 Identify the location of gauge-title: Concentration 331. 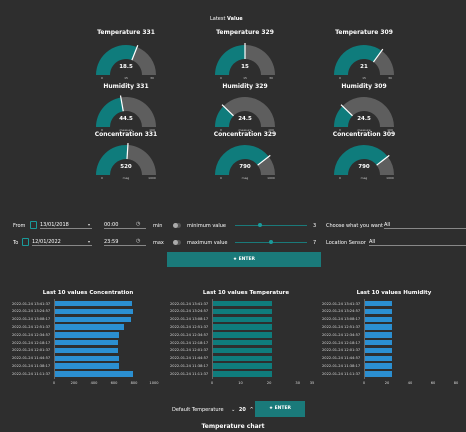
(126, 134).